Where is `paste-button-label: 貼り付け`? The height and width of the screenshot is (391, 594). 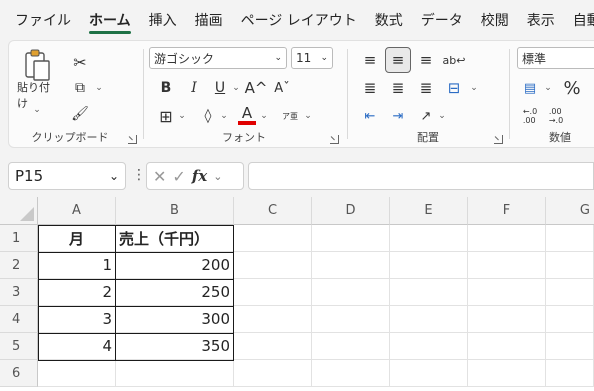 paste-button-label: 貼り付け is located at coordinates (38, 95).